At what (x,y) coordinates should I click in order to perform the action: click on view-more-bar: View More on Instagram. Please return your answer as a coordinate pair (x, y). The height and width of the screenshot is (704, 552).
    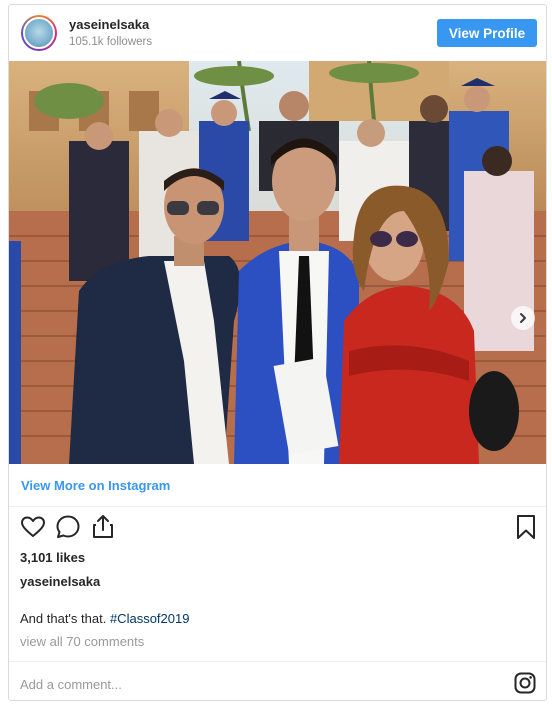
    Looking at the image, I should click on (277, 485).